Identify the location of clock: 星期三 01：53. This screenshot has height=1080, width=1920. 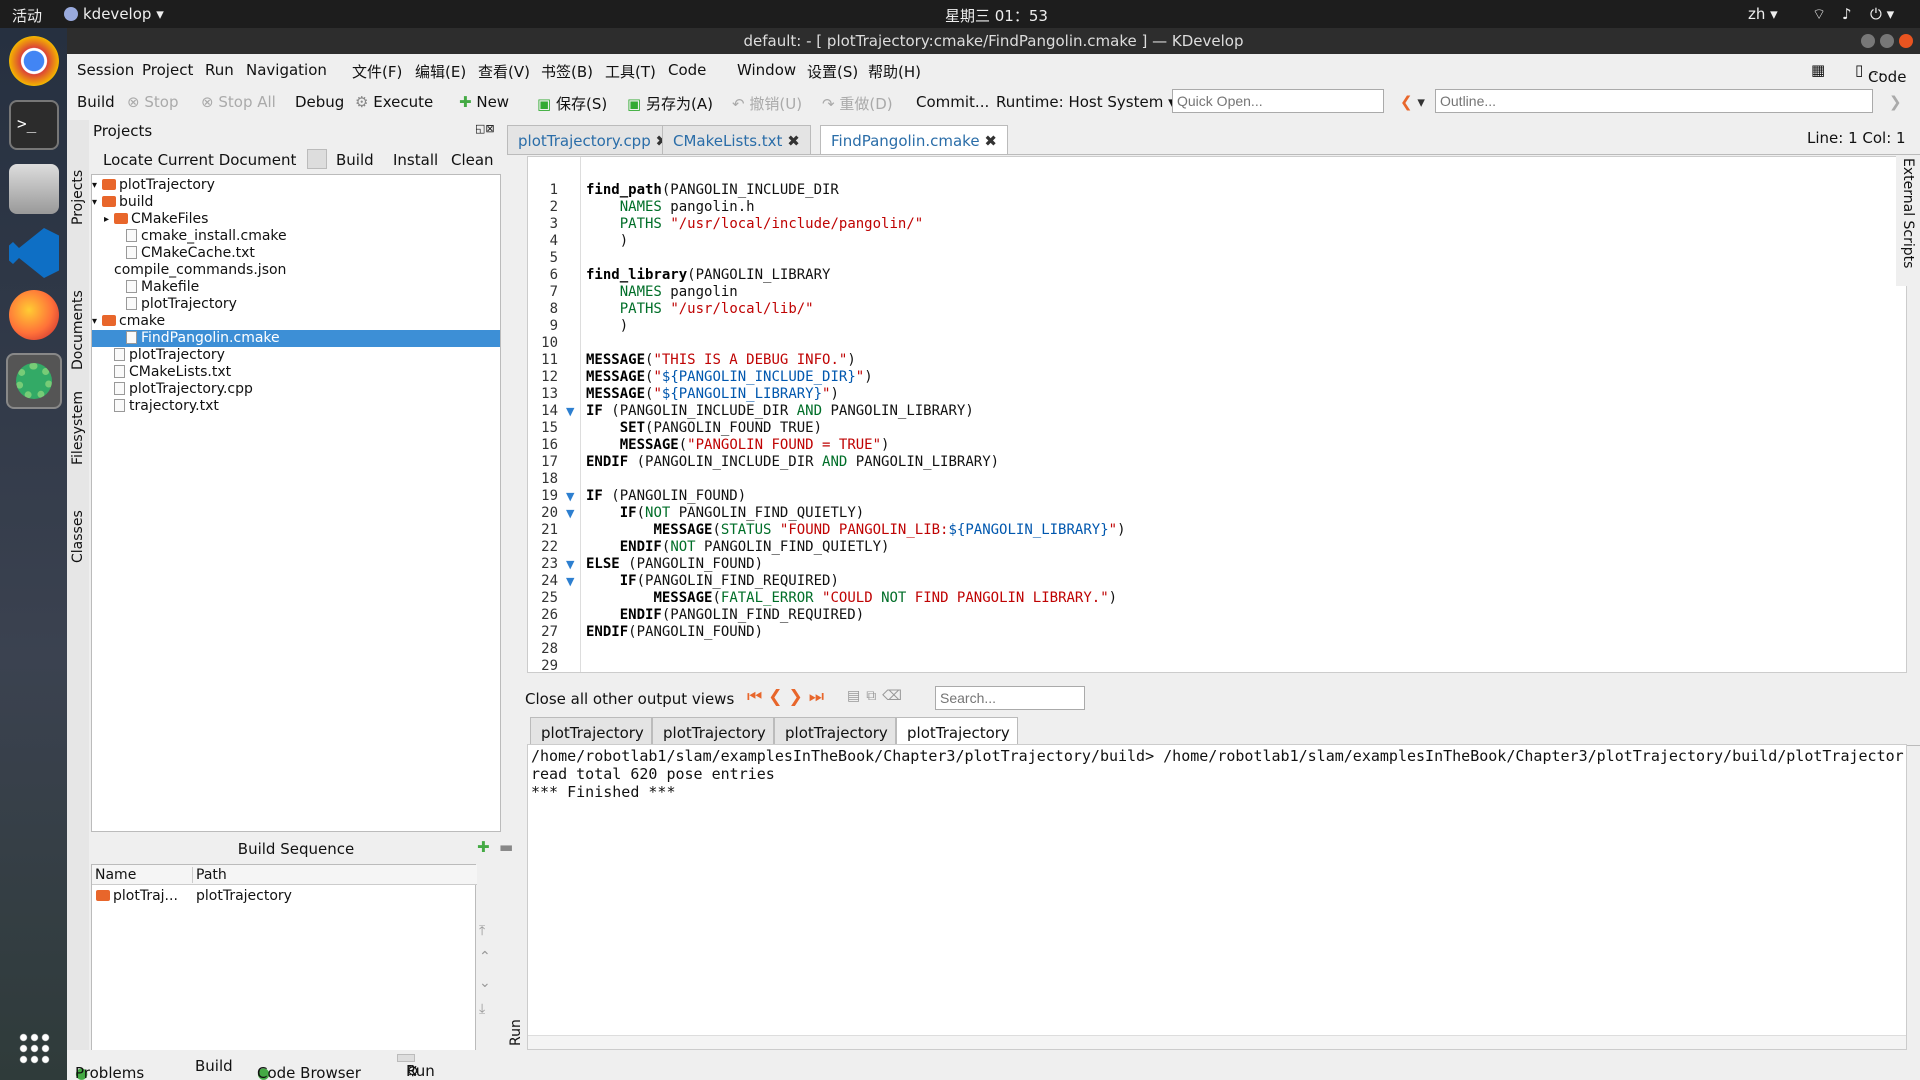
(996, 15).